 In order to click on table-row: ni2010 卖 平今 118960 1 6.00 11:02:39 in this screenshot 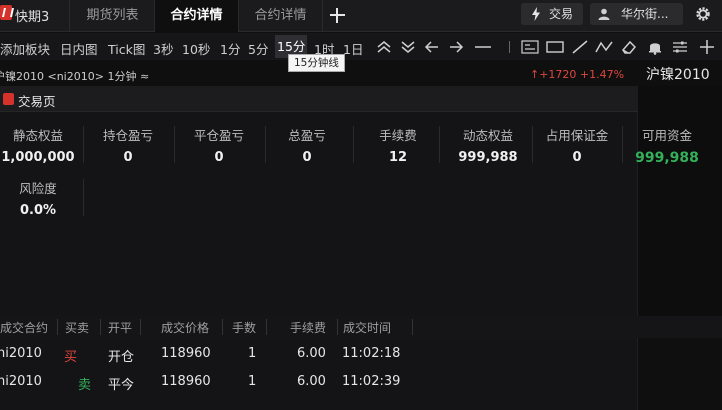, I will do `click(361, 384)`.